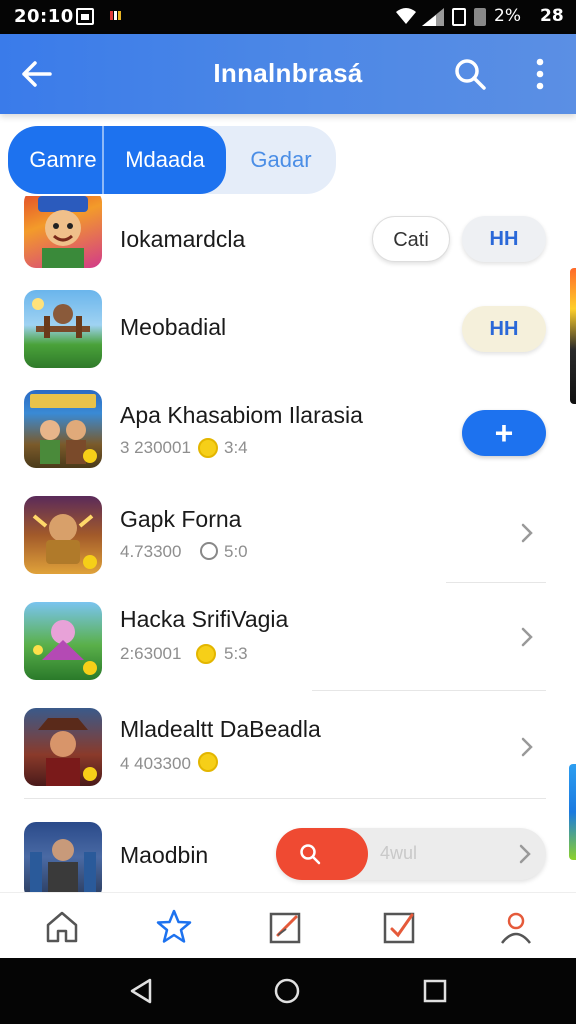 The height and width of the screenshot is (1024, 576). Describe the element at coordinates (151, 653) in the screenshot. I see `game-meta: 2:63001` at that location.